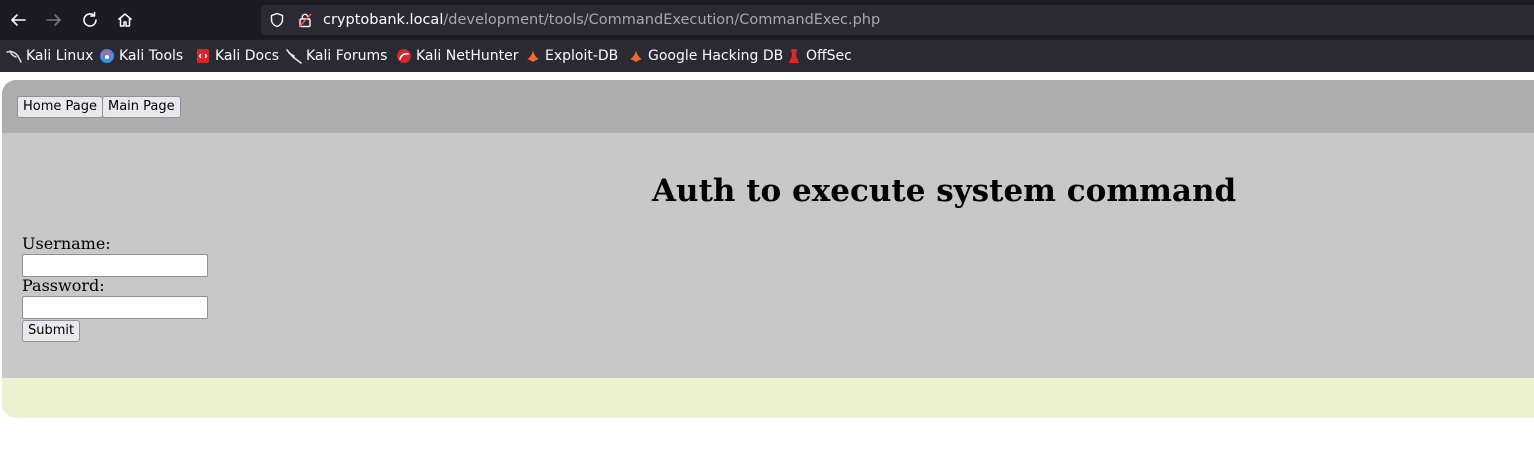 Image resolution: width=1534 pixels, height=451 pixels. Describe the element at coordinates (768, 398) in the screenshot. I see `page-footer` at that location.